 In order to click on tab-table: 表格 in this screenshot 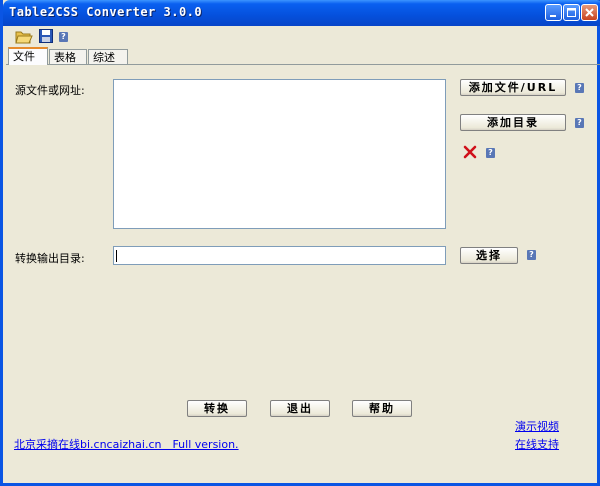, I will do `click(68, 56)`.